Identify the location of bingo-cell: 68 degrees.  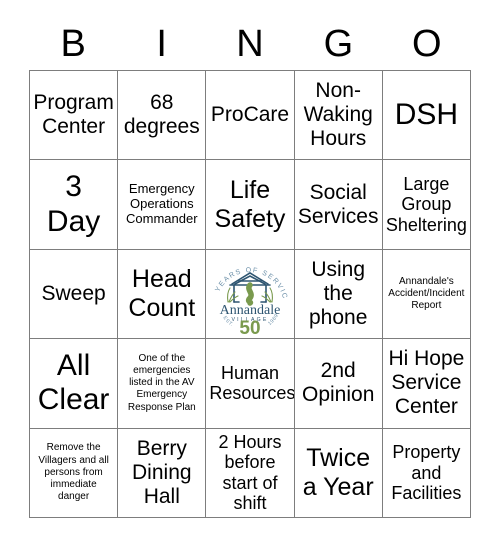
(162, 116).